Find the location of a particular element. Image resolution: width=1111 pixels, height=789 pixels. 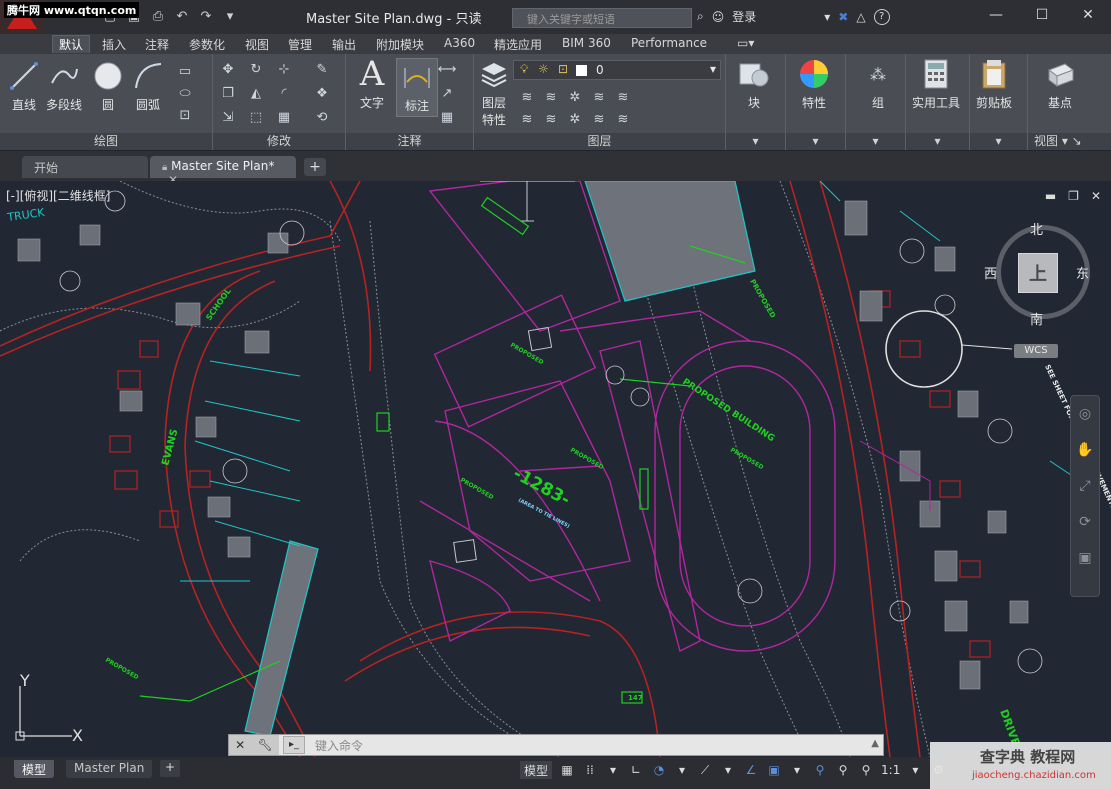

table-icon: ▦ is located at coordinates (447, 117).